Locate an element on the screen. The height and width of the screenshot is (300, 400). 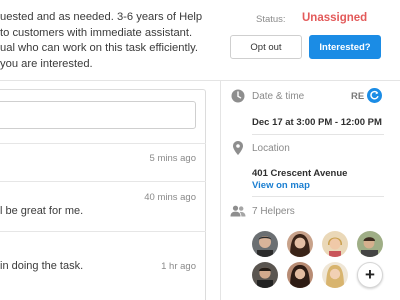
refresh-button is located at coordinates (374, 95).